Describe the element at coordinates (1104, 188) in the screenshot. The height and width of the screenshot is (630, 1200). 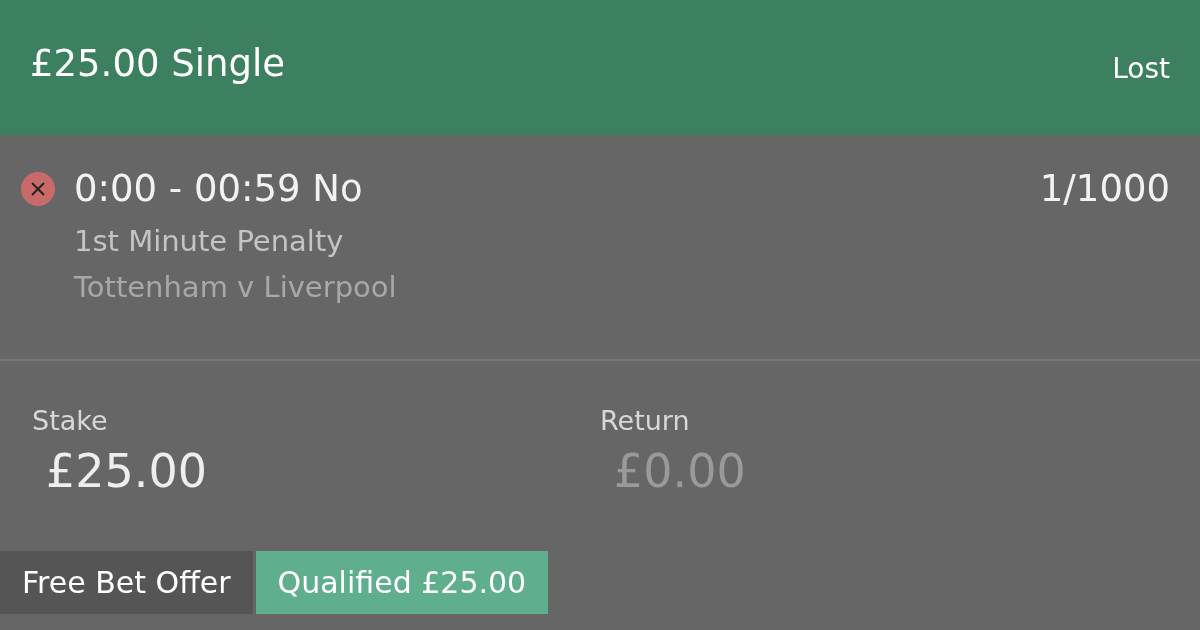
I see `odds: 1/1000` at that location.